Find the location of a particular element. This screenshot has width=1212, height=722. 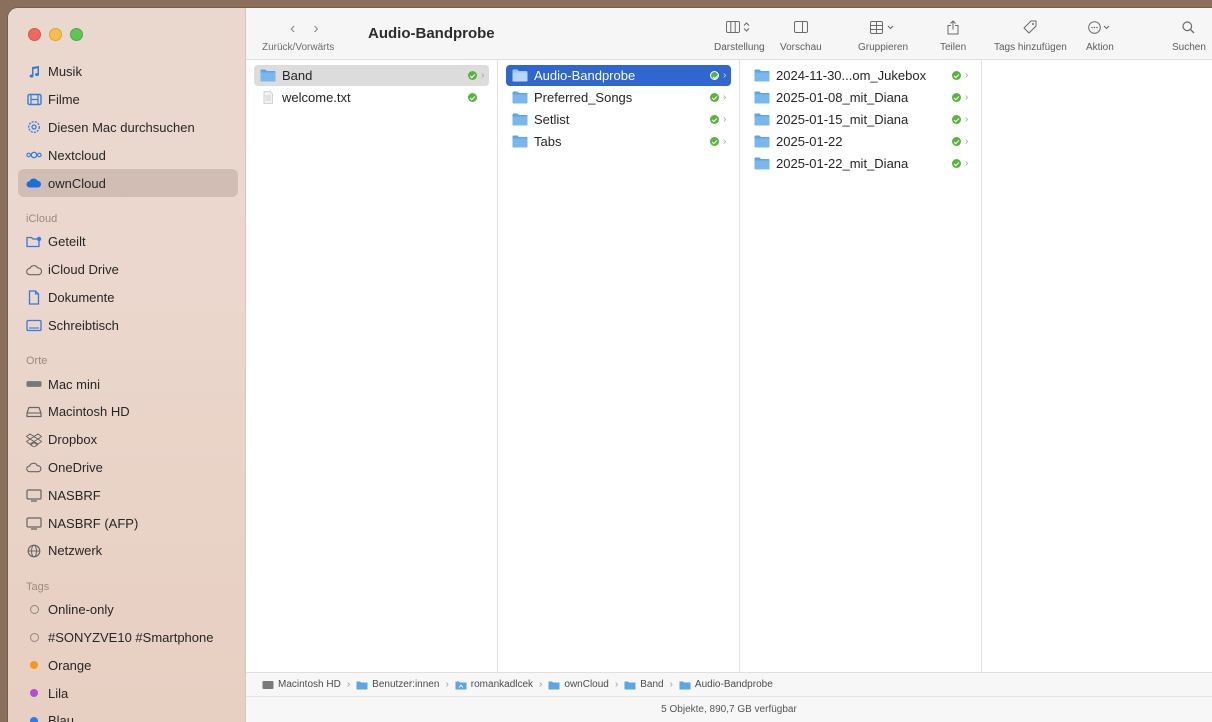

close-button is located at coordinates (34, 34).